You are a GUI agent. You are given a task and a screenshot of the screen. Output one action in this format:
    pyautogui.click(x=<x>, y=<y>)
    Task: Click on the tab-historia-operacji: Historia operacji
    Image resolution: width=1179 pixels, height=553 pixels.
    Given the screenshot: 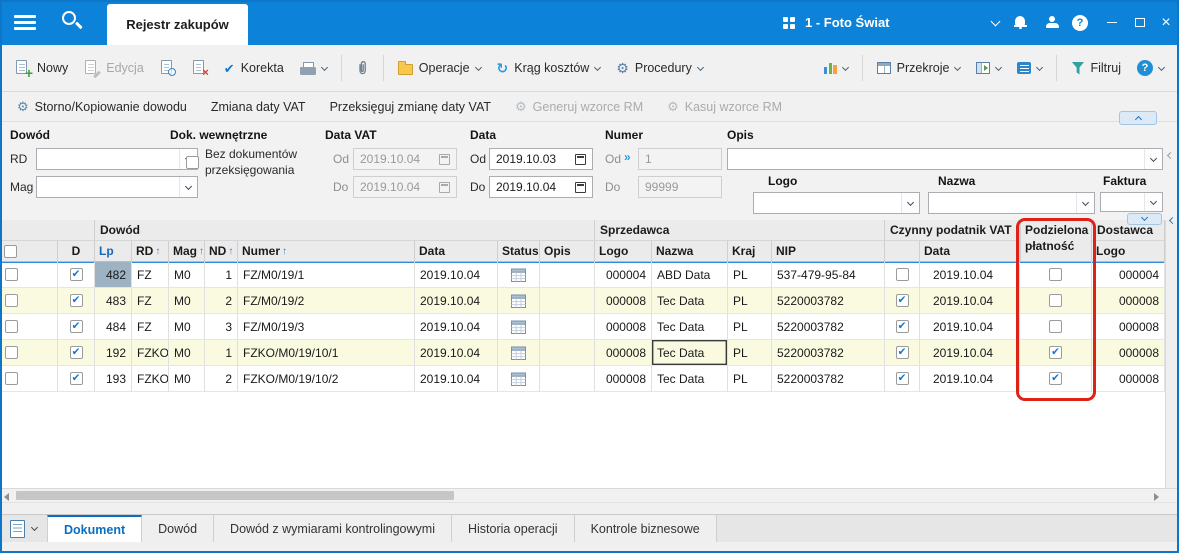 What is the action you would take?
    pyautogui.click(x=513, y=528)
    